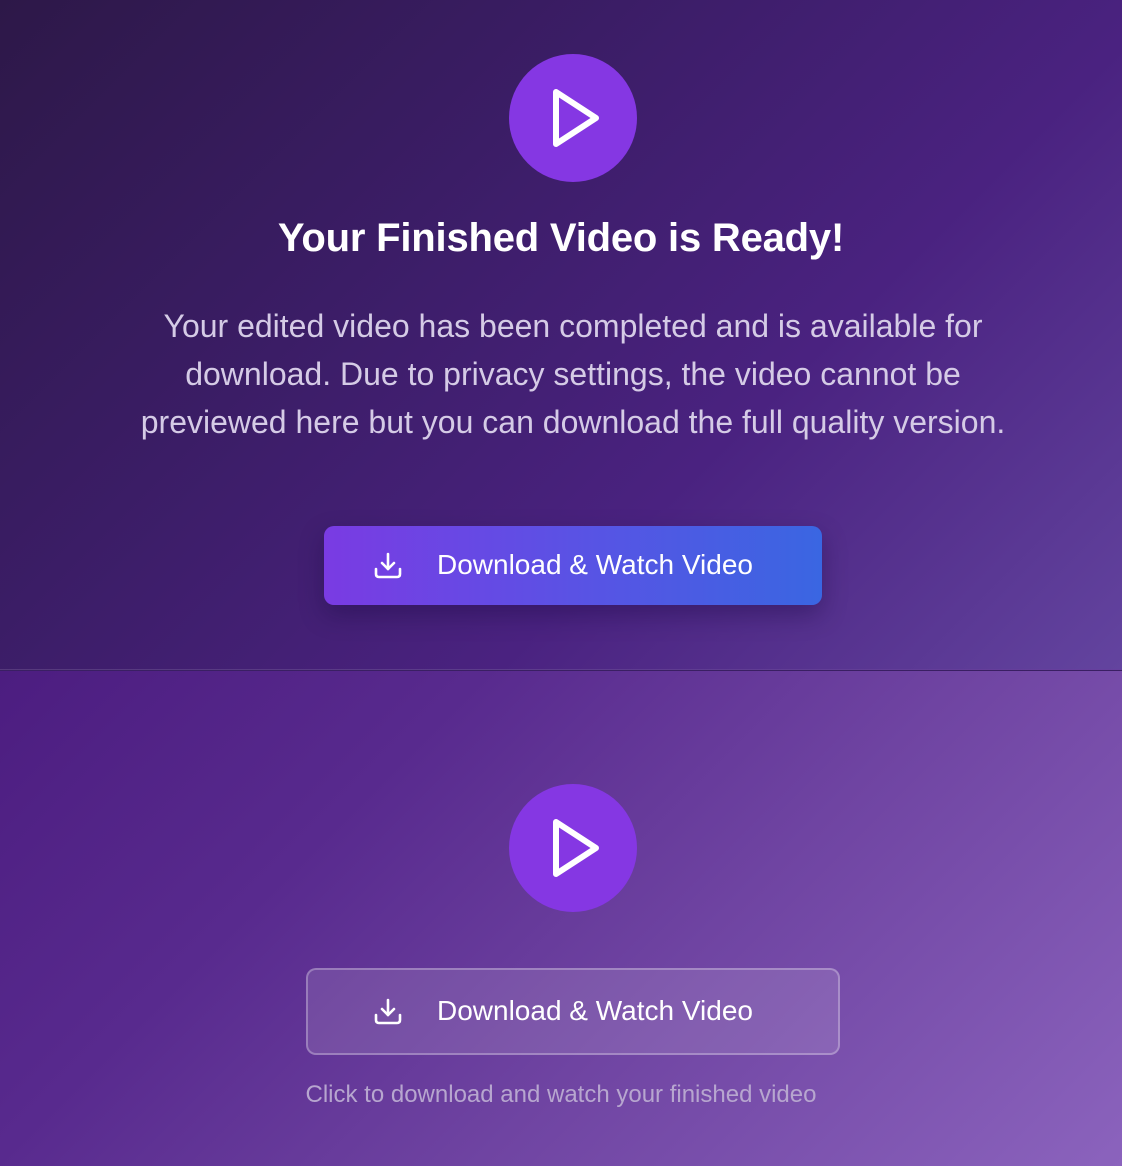 Image resolution: width=1122 pixels, height=1166 pixels. Describe the element at coordinates (595, 1010) in the screenshot. I see `download-watch-button-secondary-label: Download & Watch Video` at that location.